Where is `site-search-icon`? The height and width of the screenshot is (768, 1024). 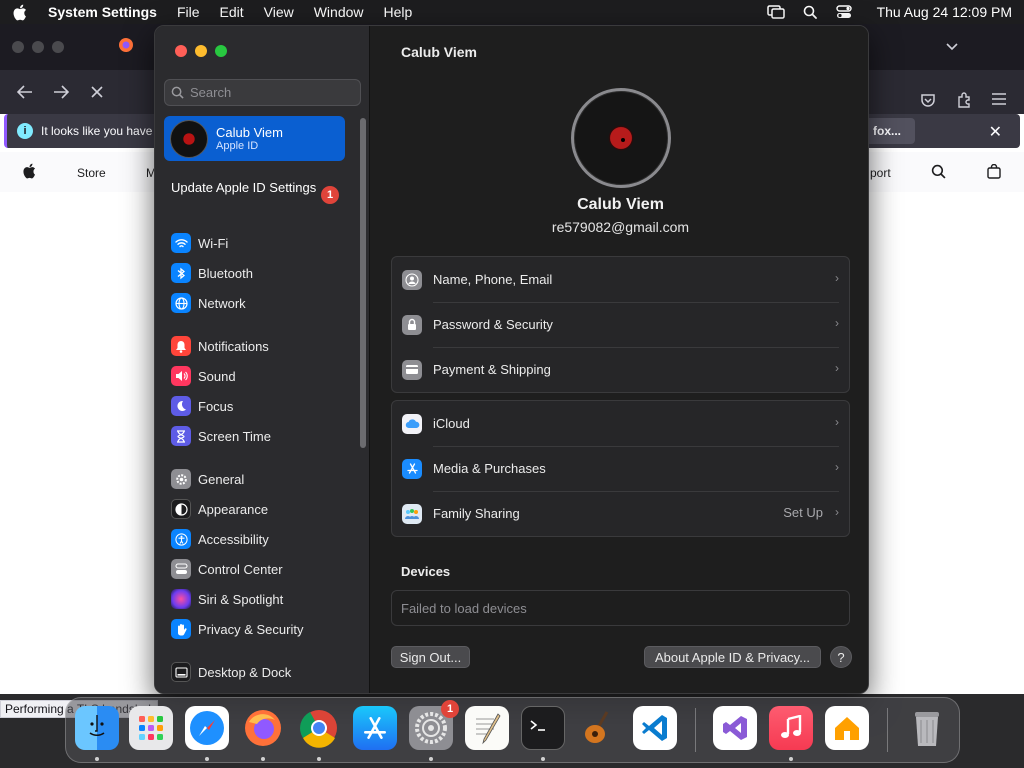 site-search-icon is located at coordinates (938, 173).